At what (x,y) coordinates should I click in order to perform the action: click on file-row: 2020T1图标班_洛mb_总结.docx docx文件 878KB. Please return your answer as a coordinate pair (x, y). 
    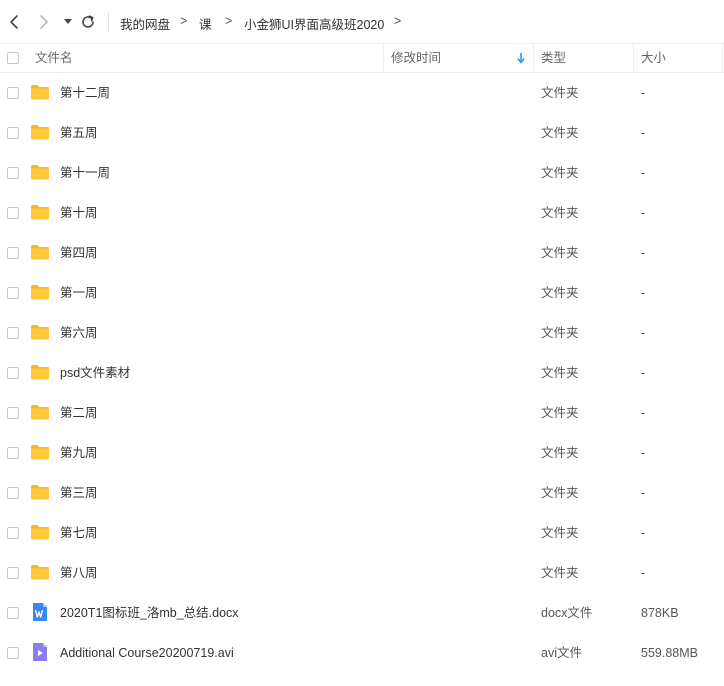
    Looking at the image, I should click on (362, 613).